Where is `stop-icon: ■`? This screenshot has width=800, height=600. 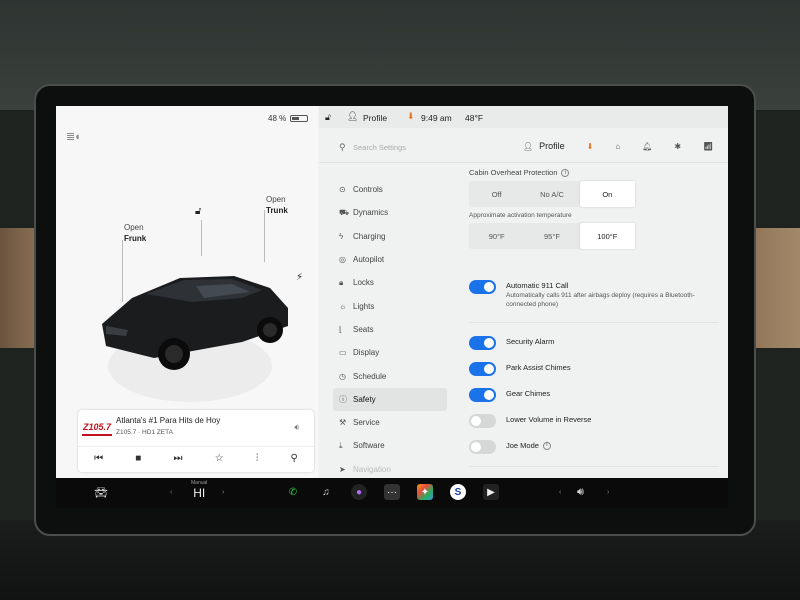
stop-icon: ■ is located at coordinates (138, 458).